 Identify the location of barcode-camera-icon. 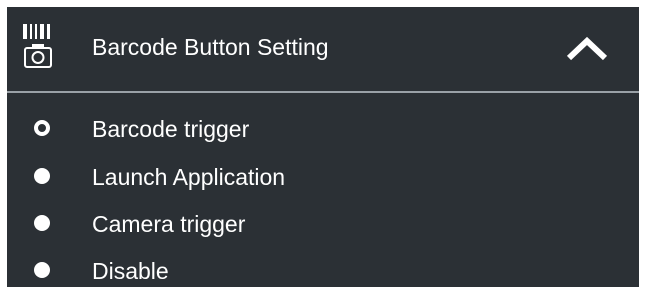
(39, 47).